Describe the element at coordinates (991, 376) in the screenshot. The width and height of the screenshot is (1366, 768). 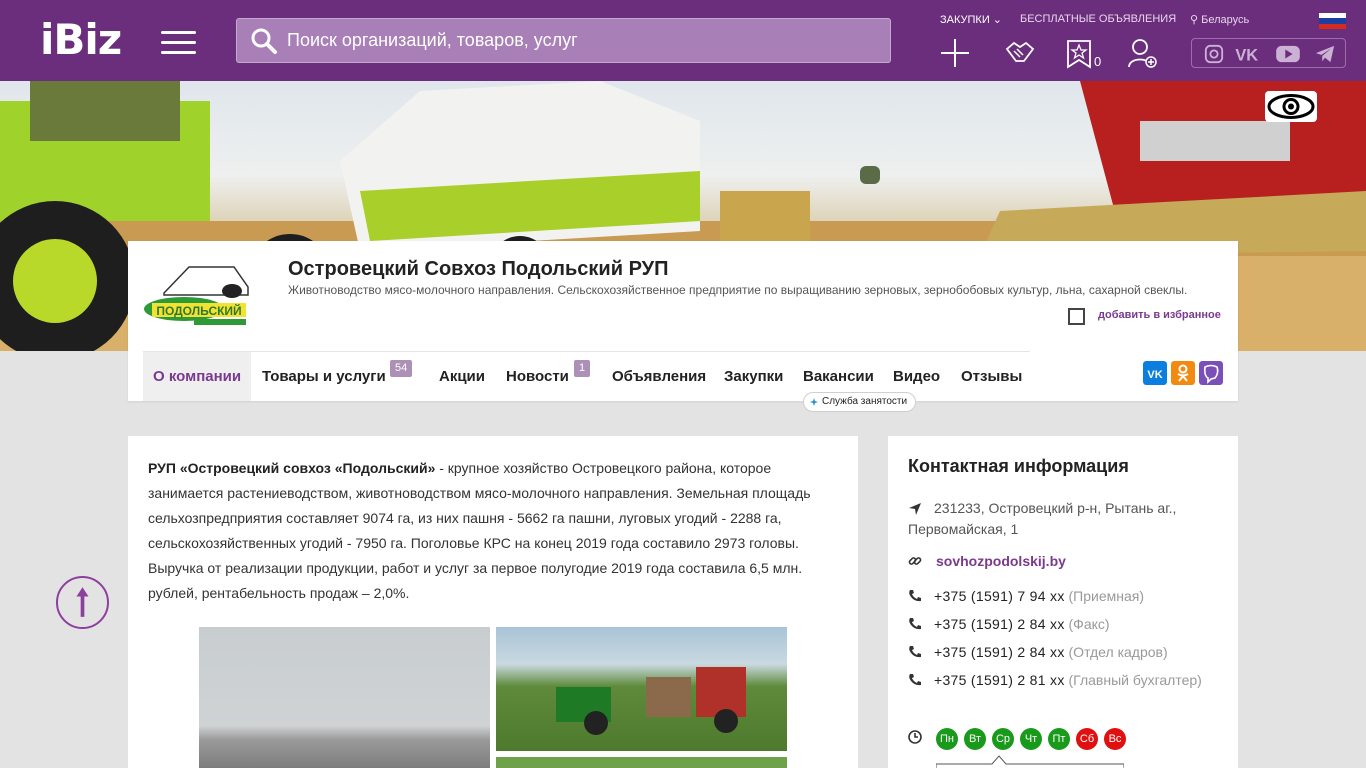
I see `tab-reviews: Отзывы` at that location.